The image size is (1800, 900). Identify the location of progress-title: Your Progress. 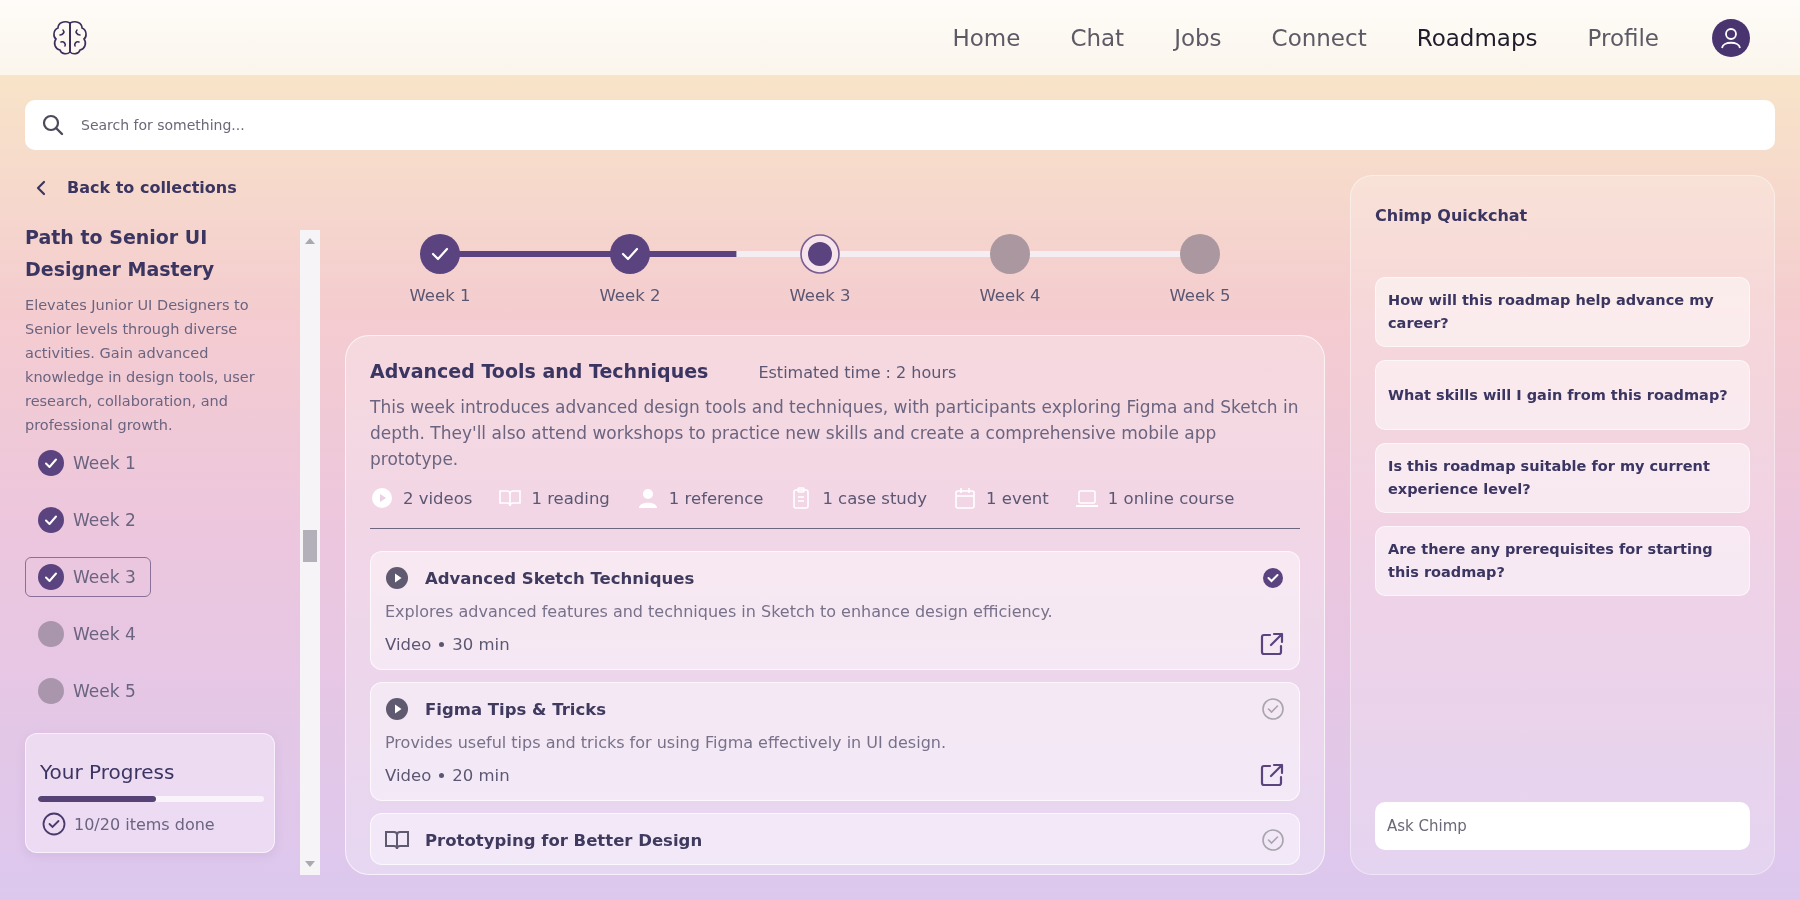
(107, 772).